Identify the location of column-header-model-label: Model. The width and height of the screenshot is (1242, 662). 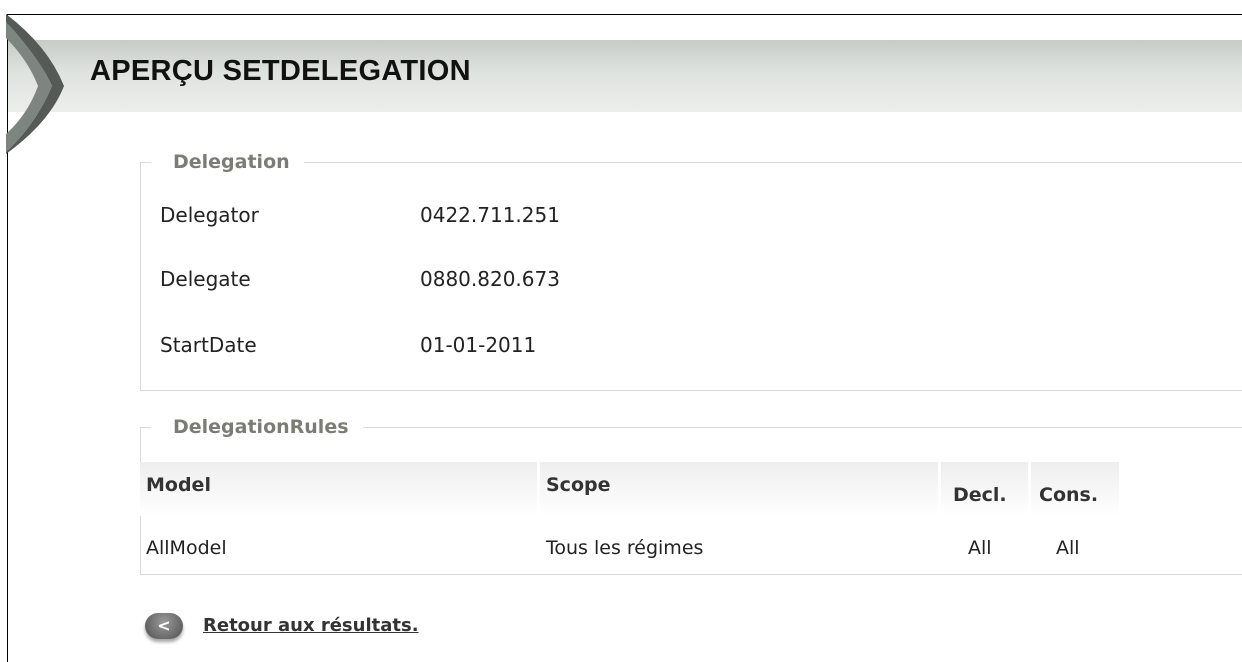
(178, 485).